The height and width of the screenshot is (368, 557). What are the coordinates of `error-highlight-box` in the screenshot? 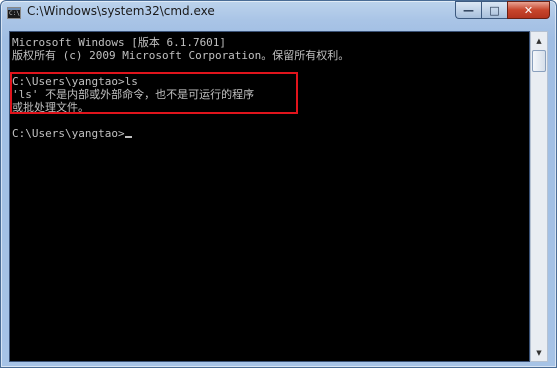 It's located at (154, 93).